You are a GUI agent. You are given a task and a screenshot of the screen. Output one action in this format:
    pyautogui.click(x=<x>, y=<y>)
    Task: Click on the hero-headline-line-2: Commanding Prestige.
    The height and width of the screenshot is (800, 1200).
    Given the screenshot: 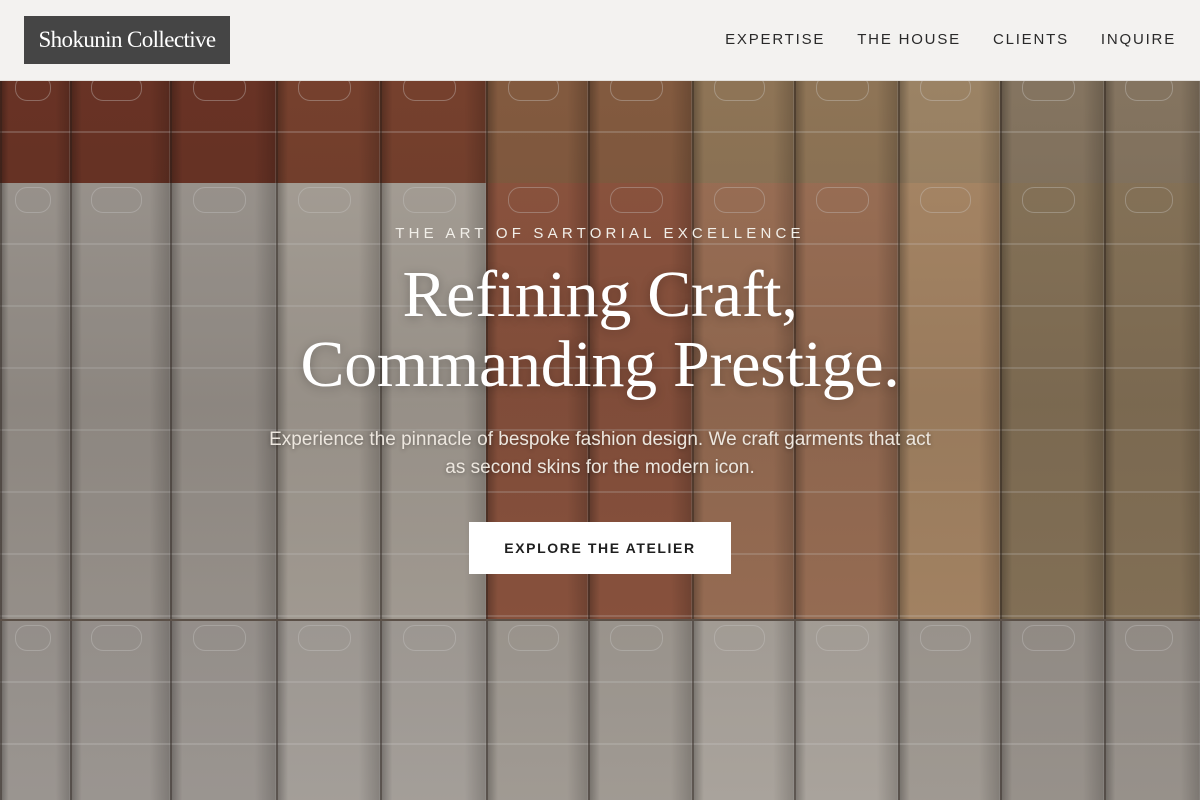 What is the action you would take?
    pyautogui.click(x=600, y=364)
    